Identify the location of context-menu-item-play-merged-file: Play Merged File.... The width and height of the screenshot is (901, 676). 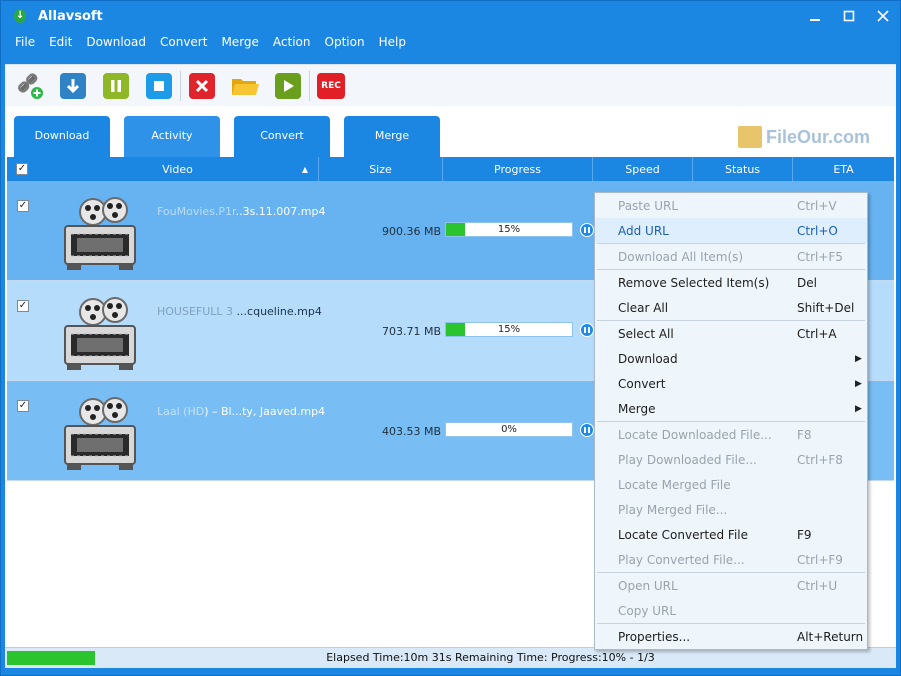
(731, 509).